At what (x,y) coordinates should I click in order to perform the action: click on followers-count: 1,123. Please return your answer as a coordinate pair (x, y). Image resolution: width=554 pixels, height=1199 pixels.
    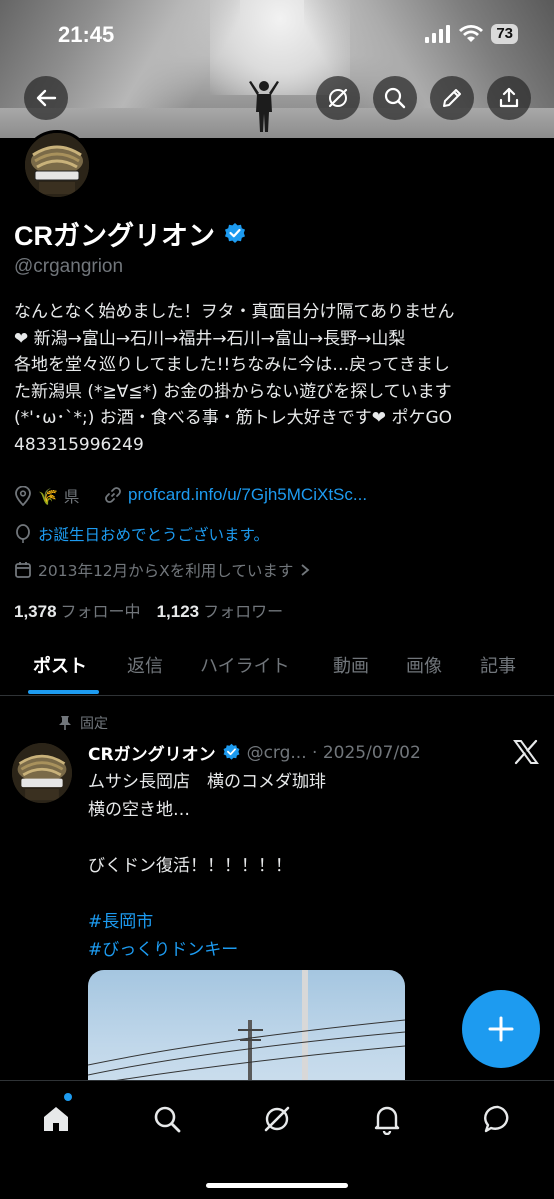
    Looking at the image, I should click on (178, 611).